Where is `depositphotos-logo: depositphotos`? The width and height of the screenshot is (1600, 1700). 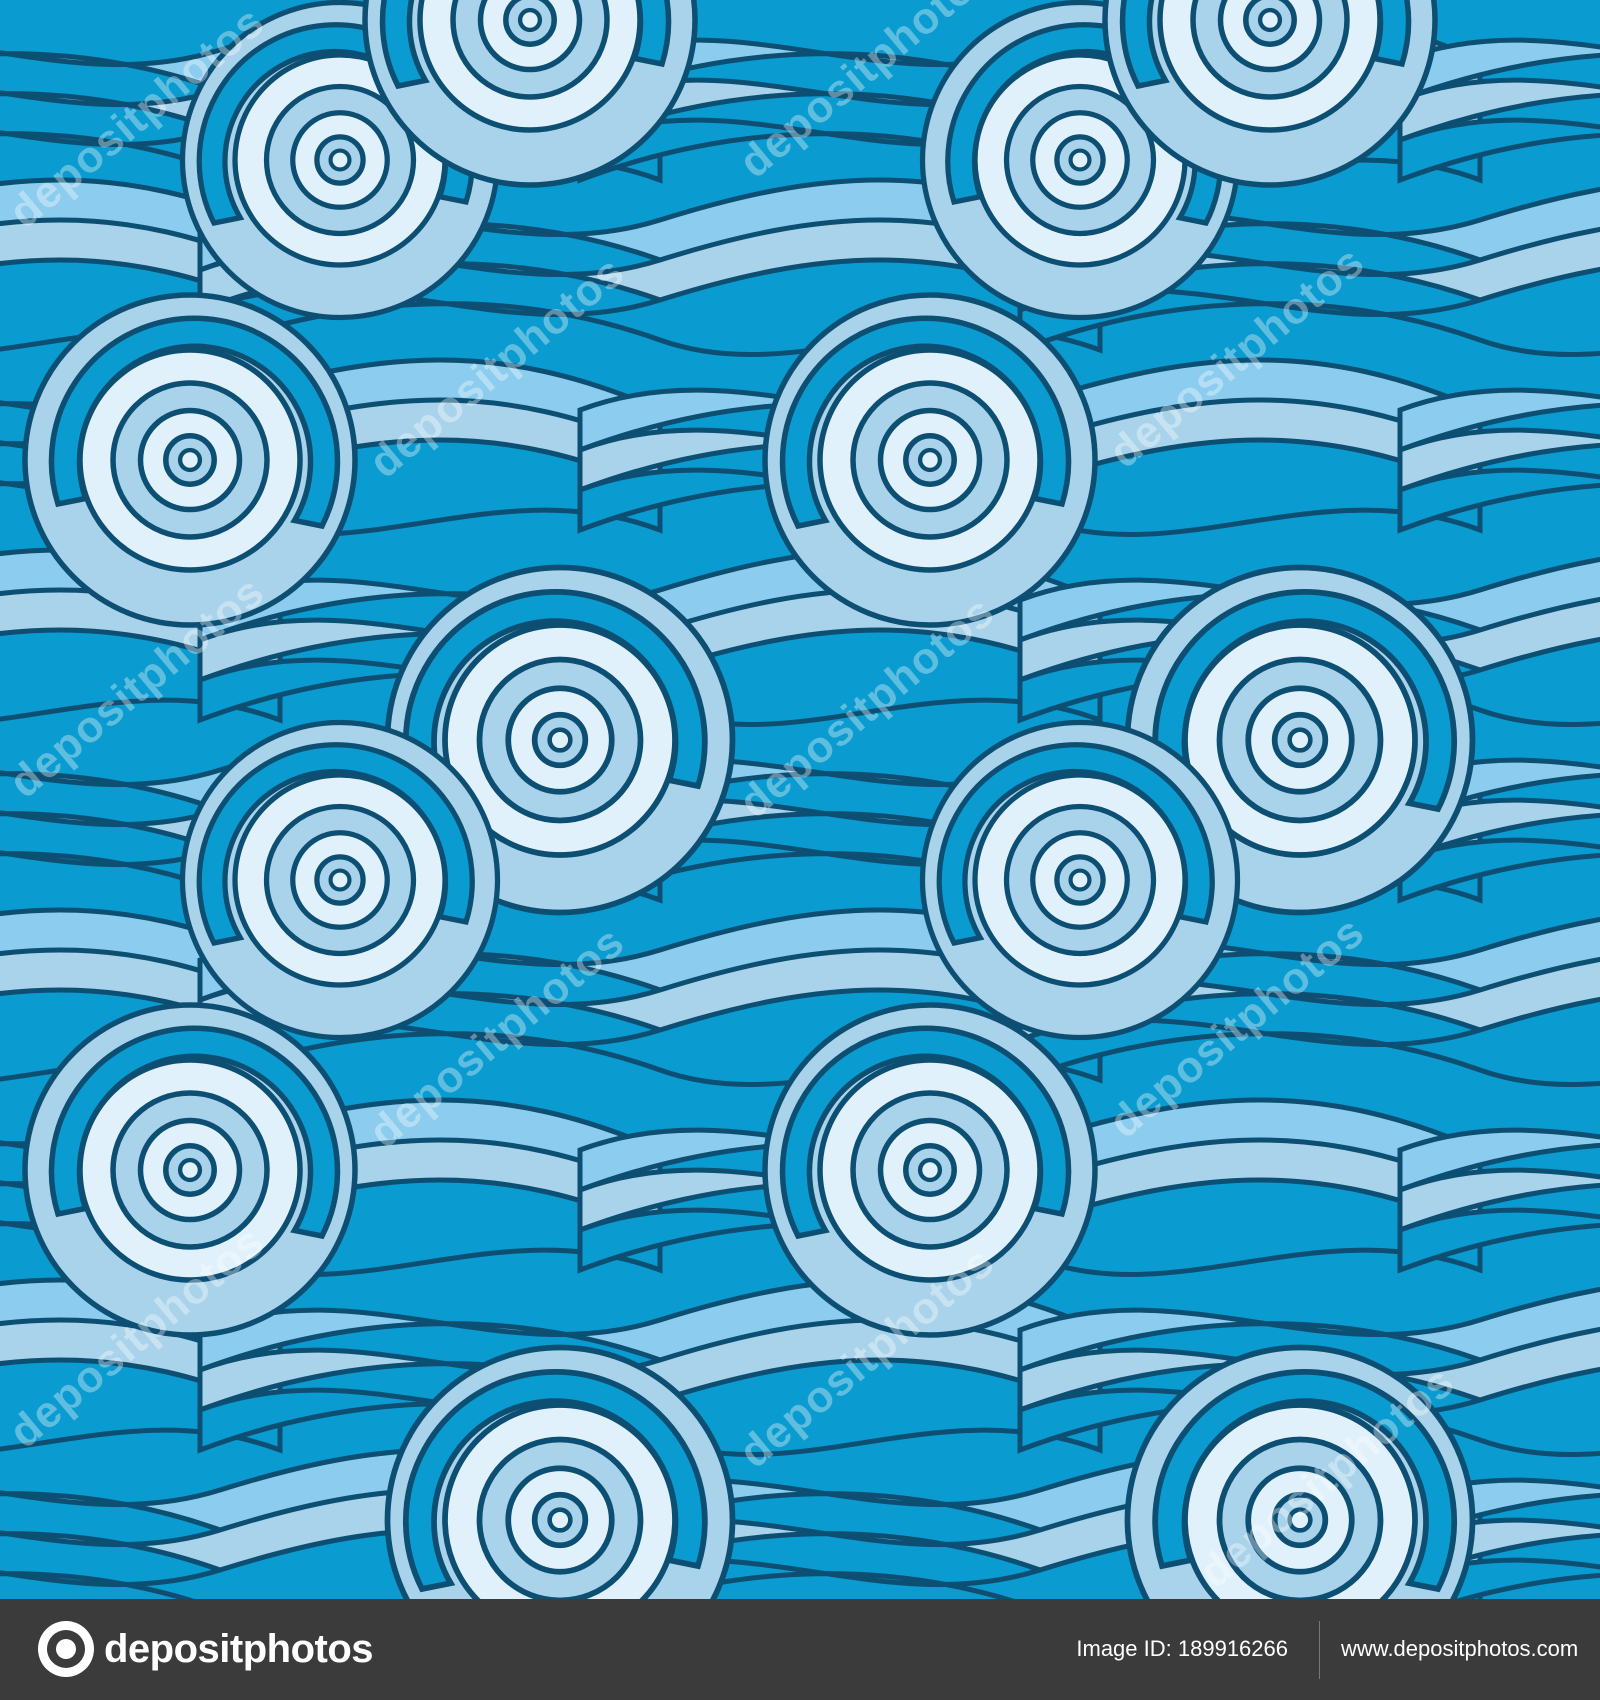 depositphotos-logo: depositphotos is located at coordinates (206, 1649).